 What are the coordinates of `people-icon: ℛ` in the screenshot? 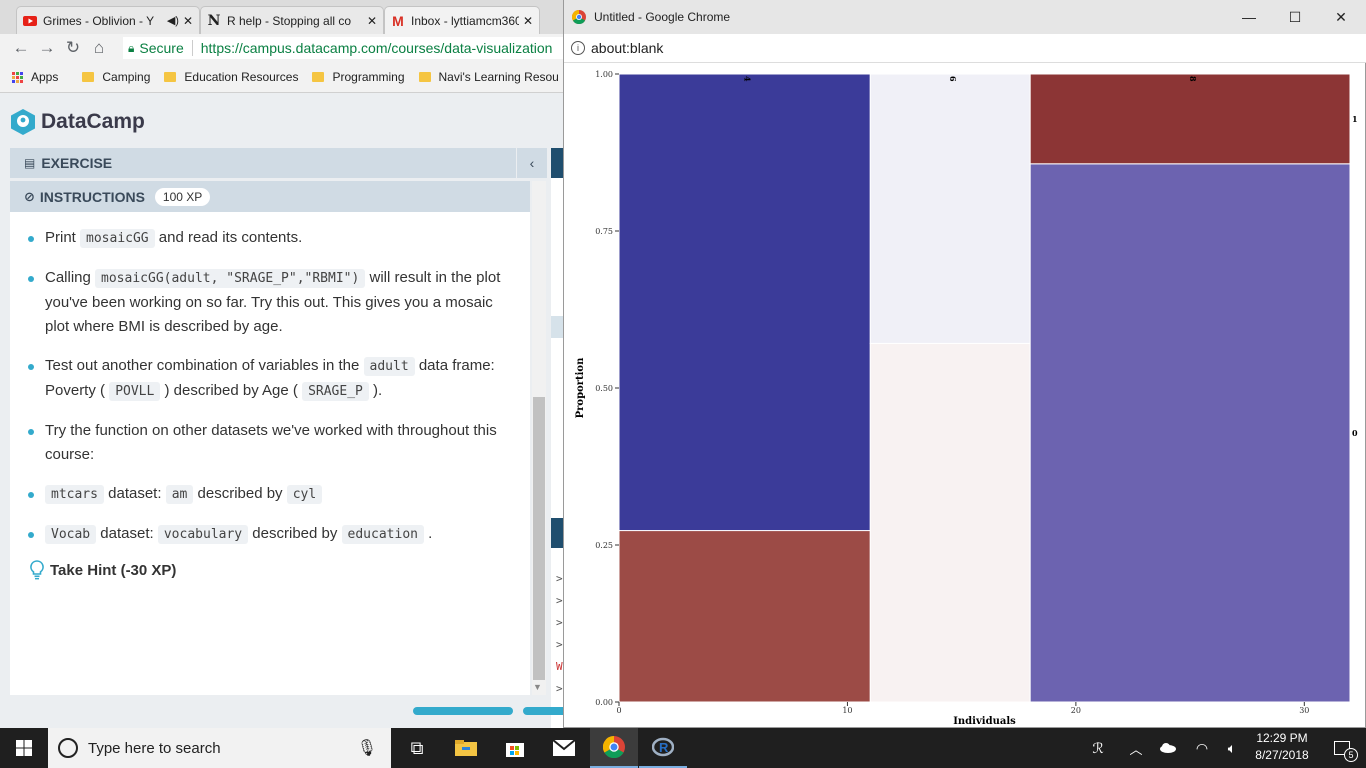 It's located at (1098, 748).